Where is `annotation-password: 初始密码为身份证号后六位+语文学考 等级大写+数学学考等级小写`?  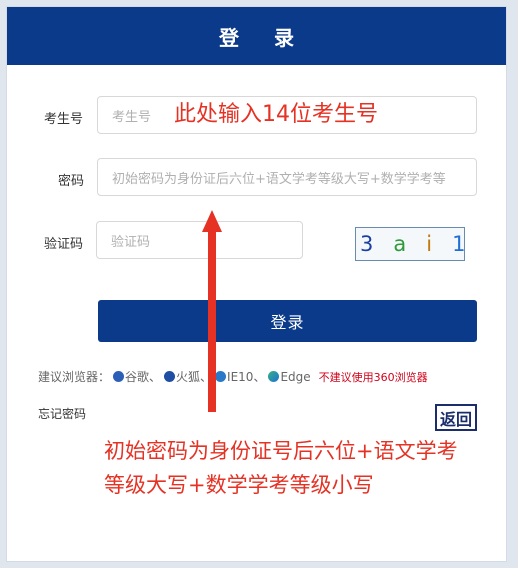
annotation-password: 初始密码为身份证号后六位+语文学考 等级大写+数学学考等级小写 is located at coordinates (281, 468).